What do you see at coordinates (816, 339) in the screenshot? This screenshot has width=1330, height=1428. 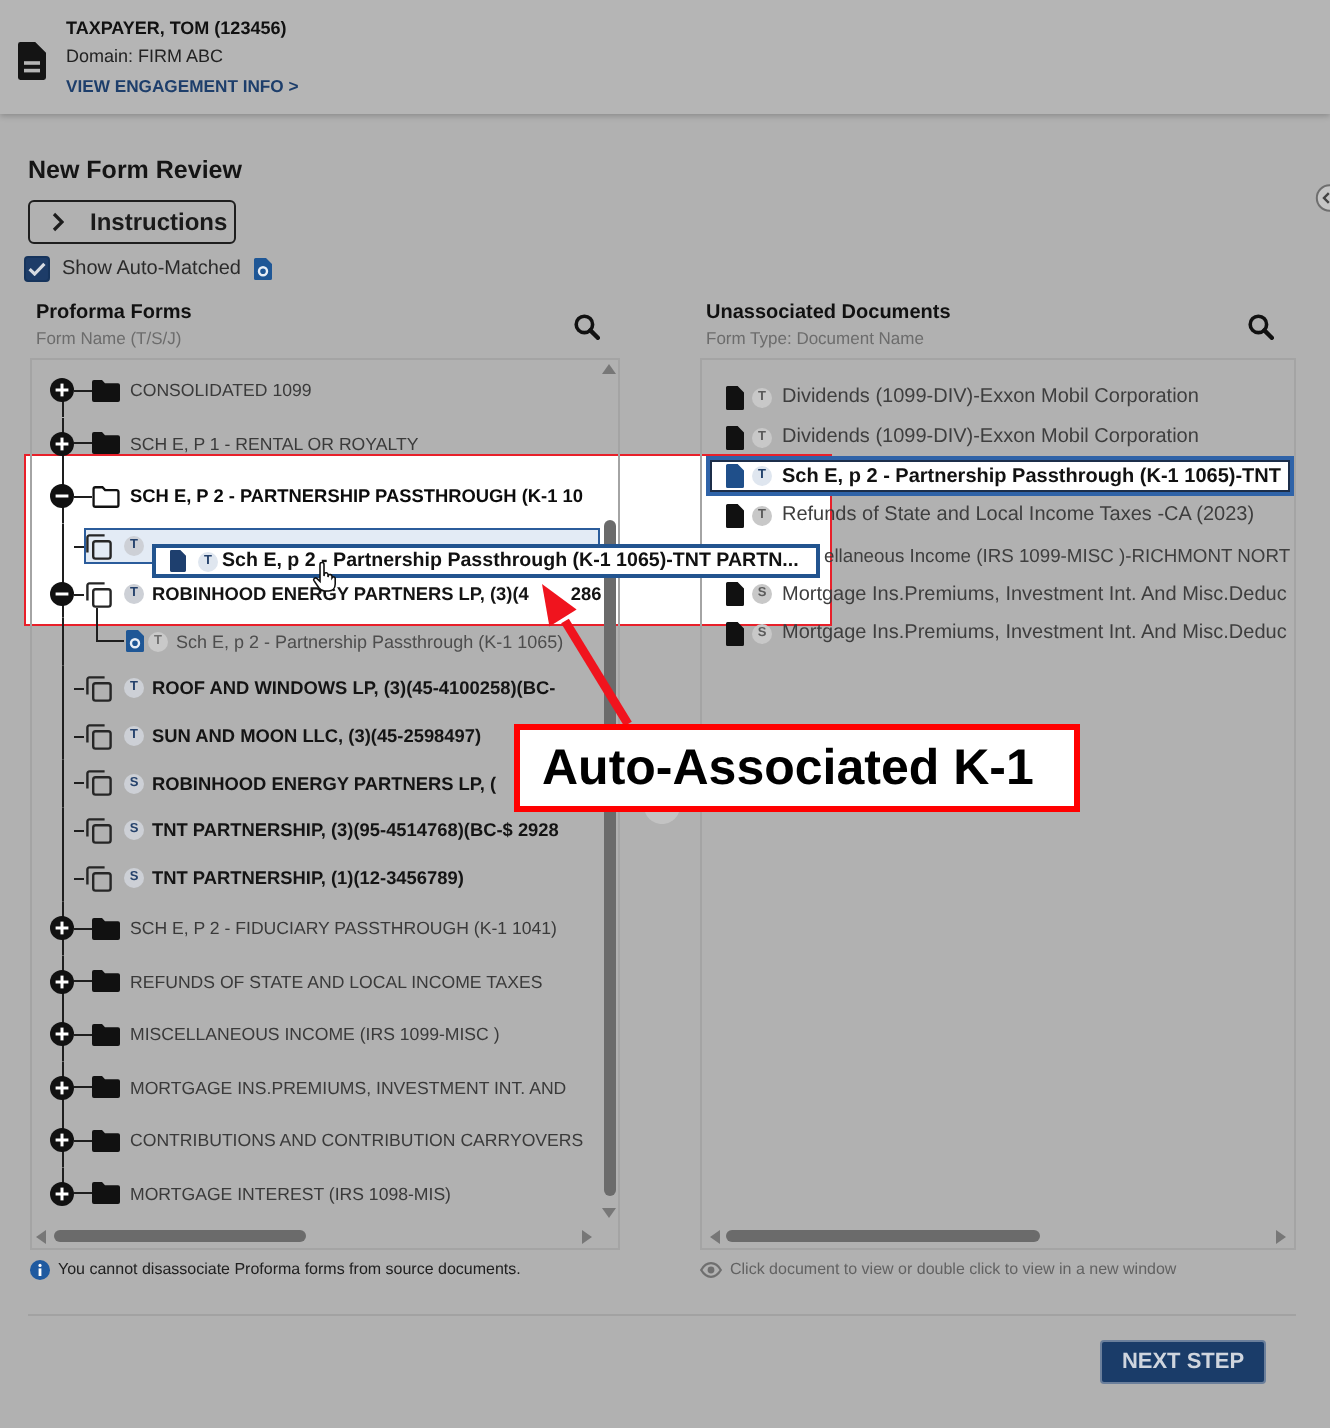 I see `panel-subtitle: Form Type: Document Name` at bounding box center [816, 339].